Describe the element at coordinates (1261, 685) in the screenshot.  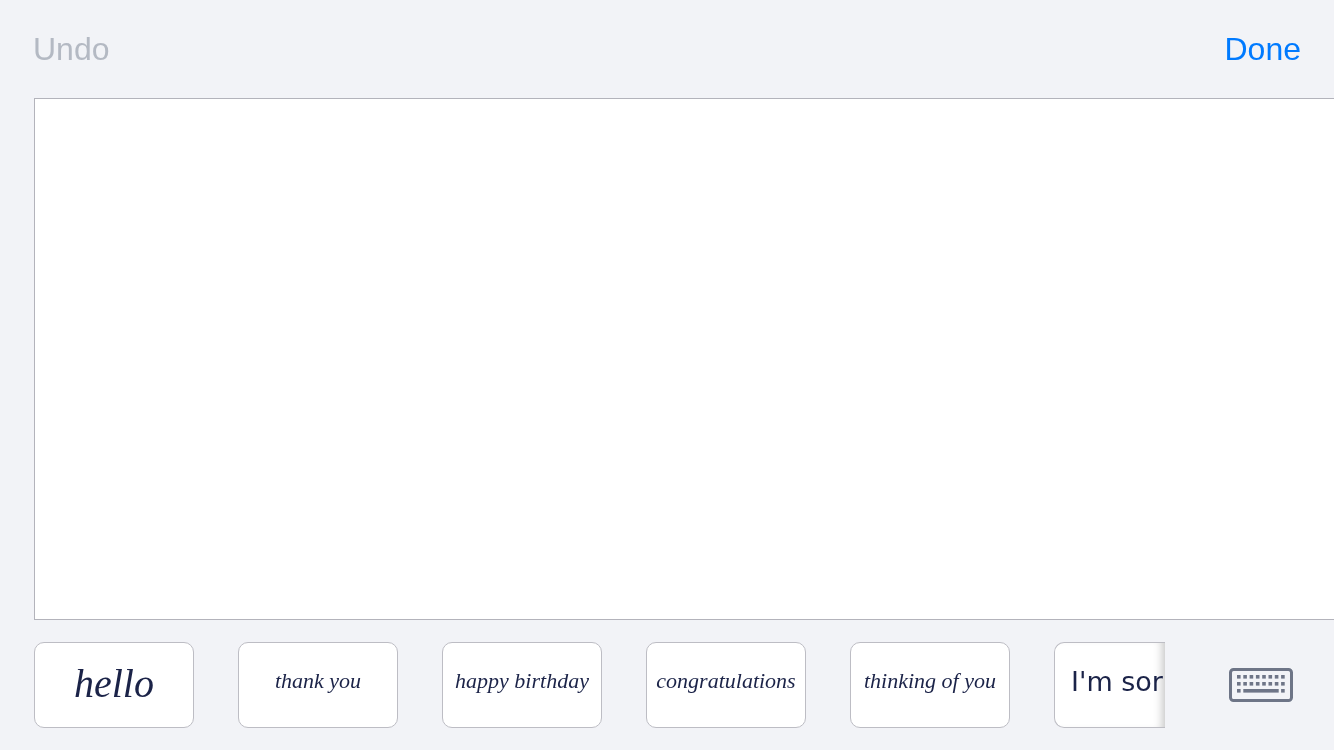
I see `keyboard-icon` at that location.